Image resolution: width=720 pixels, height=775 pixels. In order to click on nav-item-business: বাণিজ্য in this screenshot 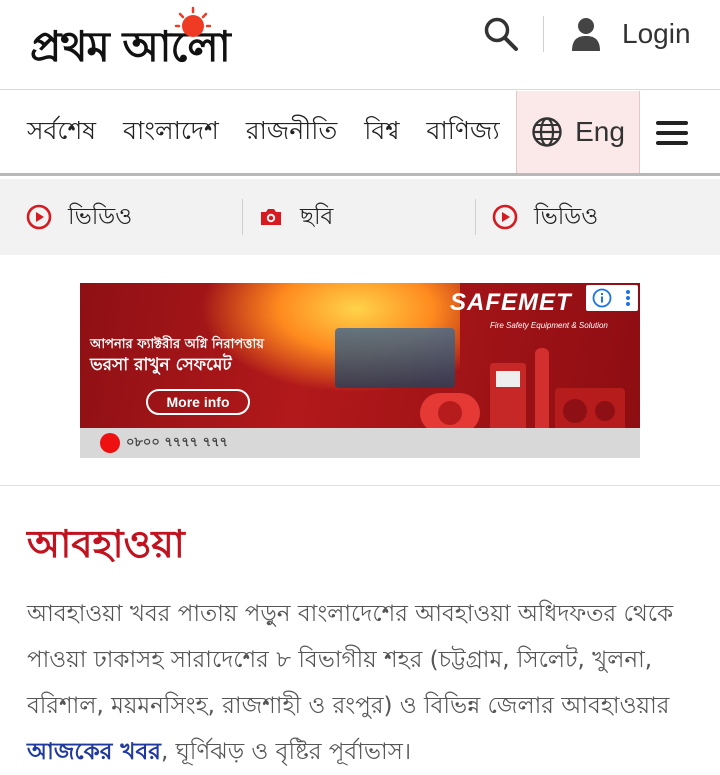, I will do `click(463, 132)`.